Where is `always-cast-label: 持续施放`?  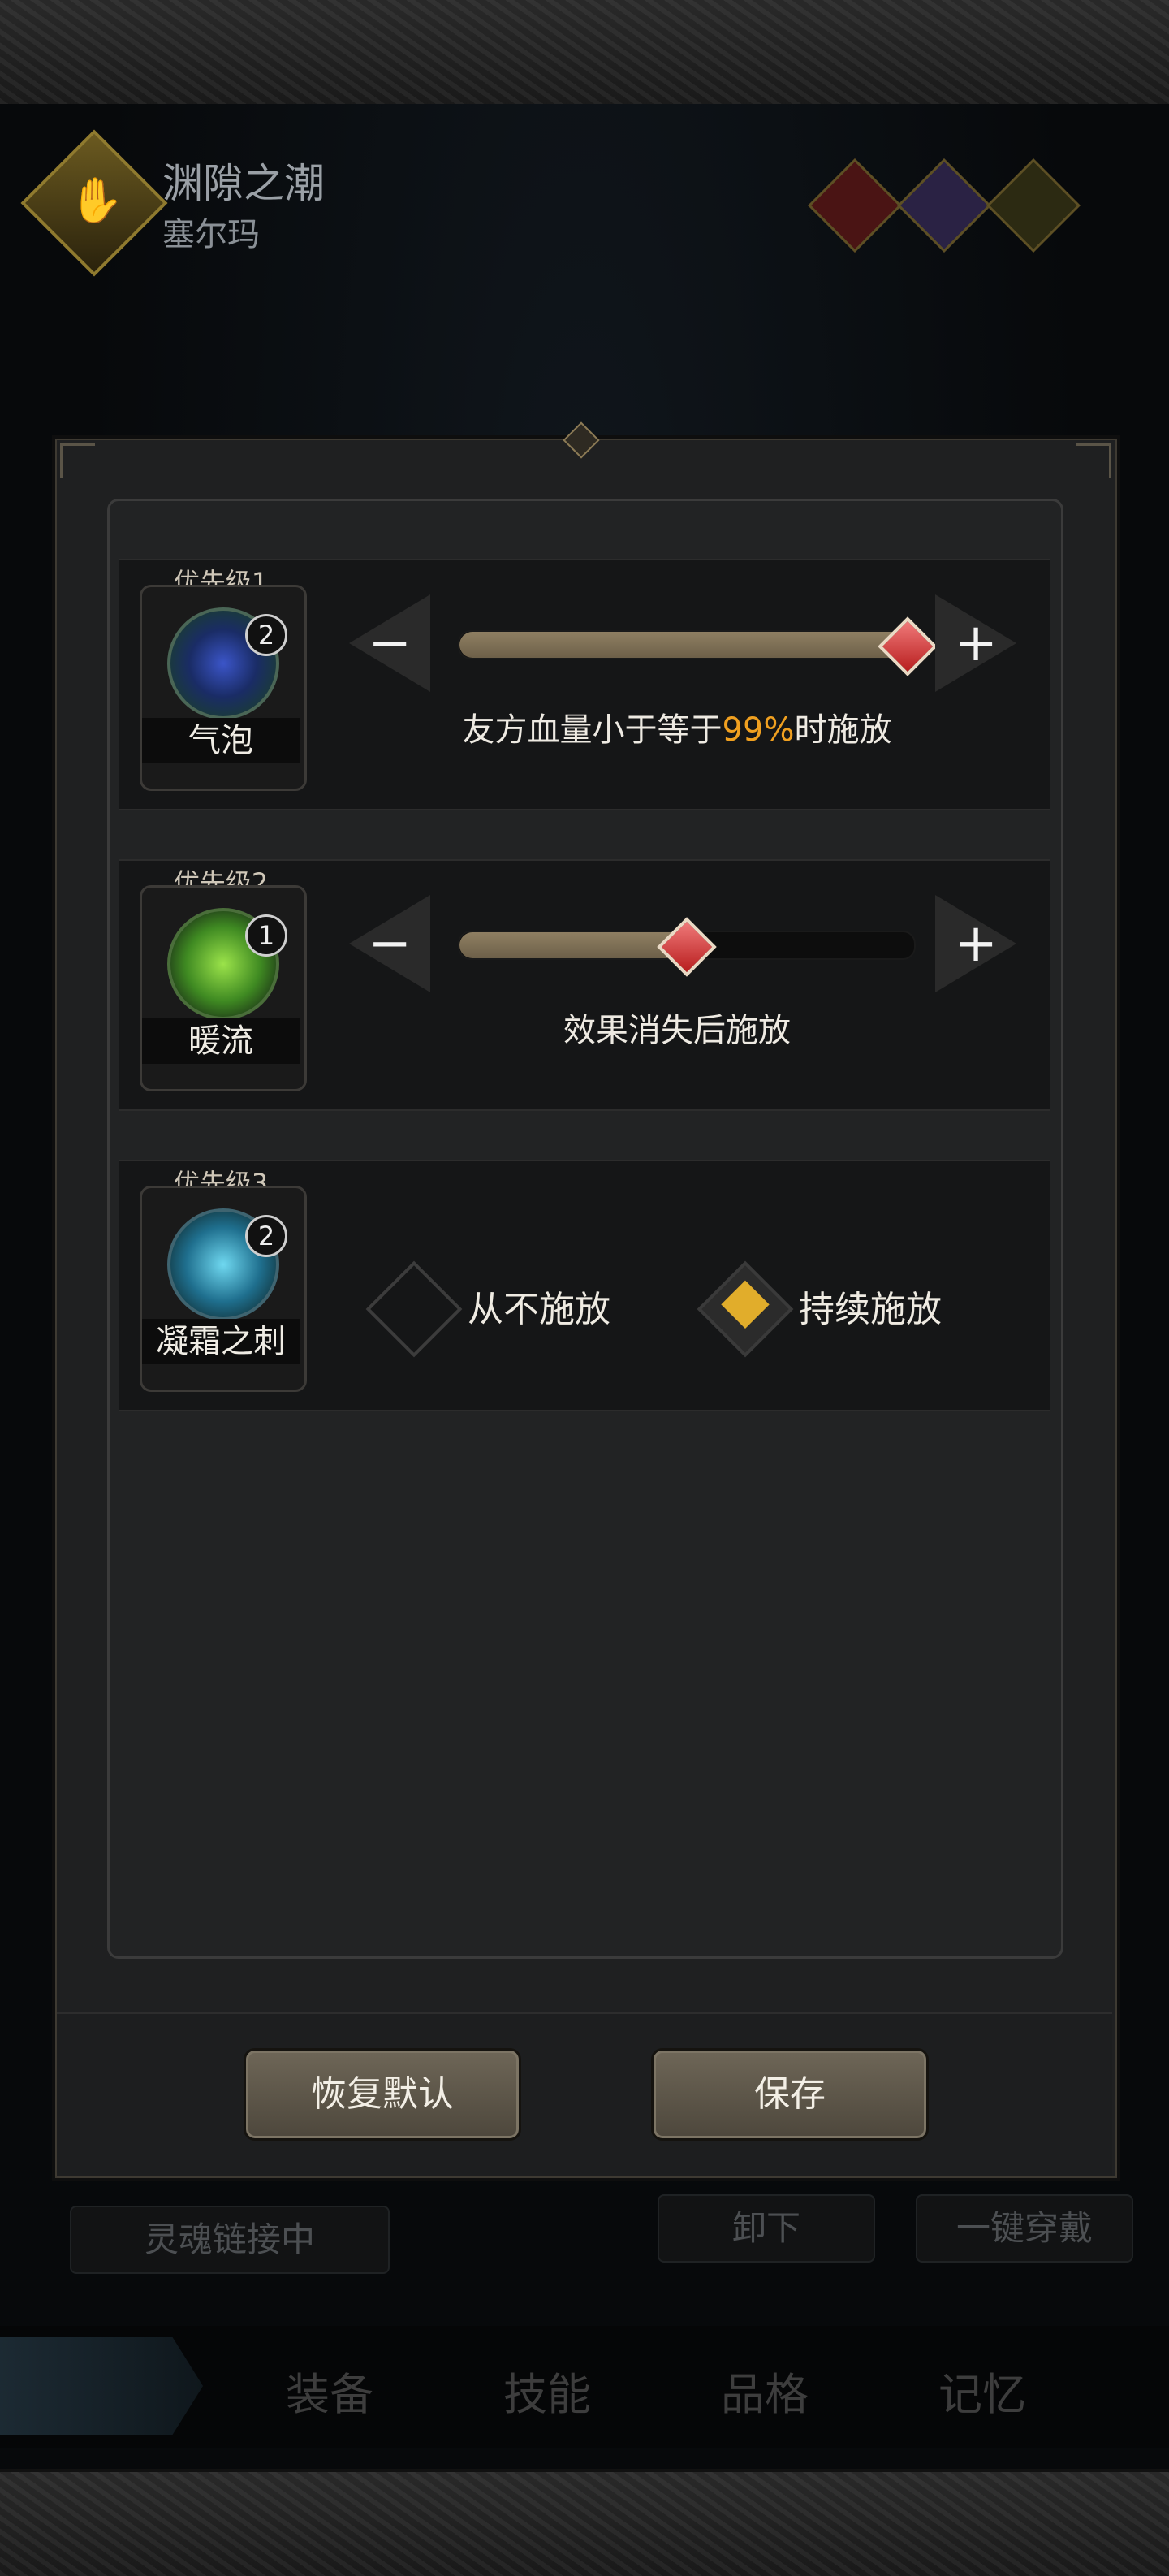 always-cast-label: 持续施放 is located at coordinates (870, 1306).